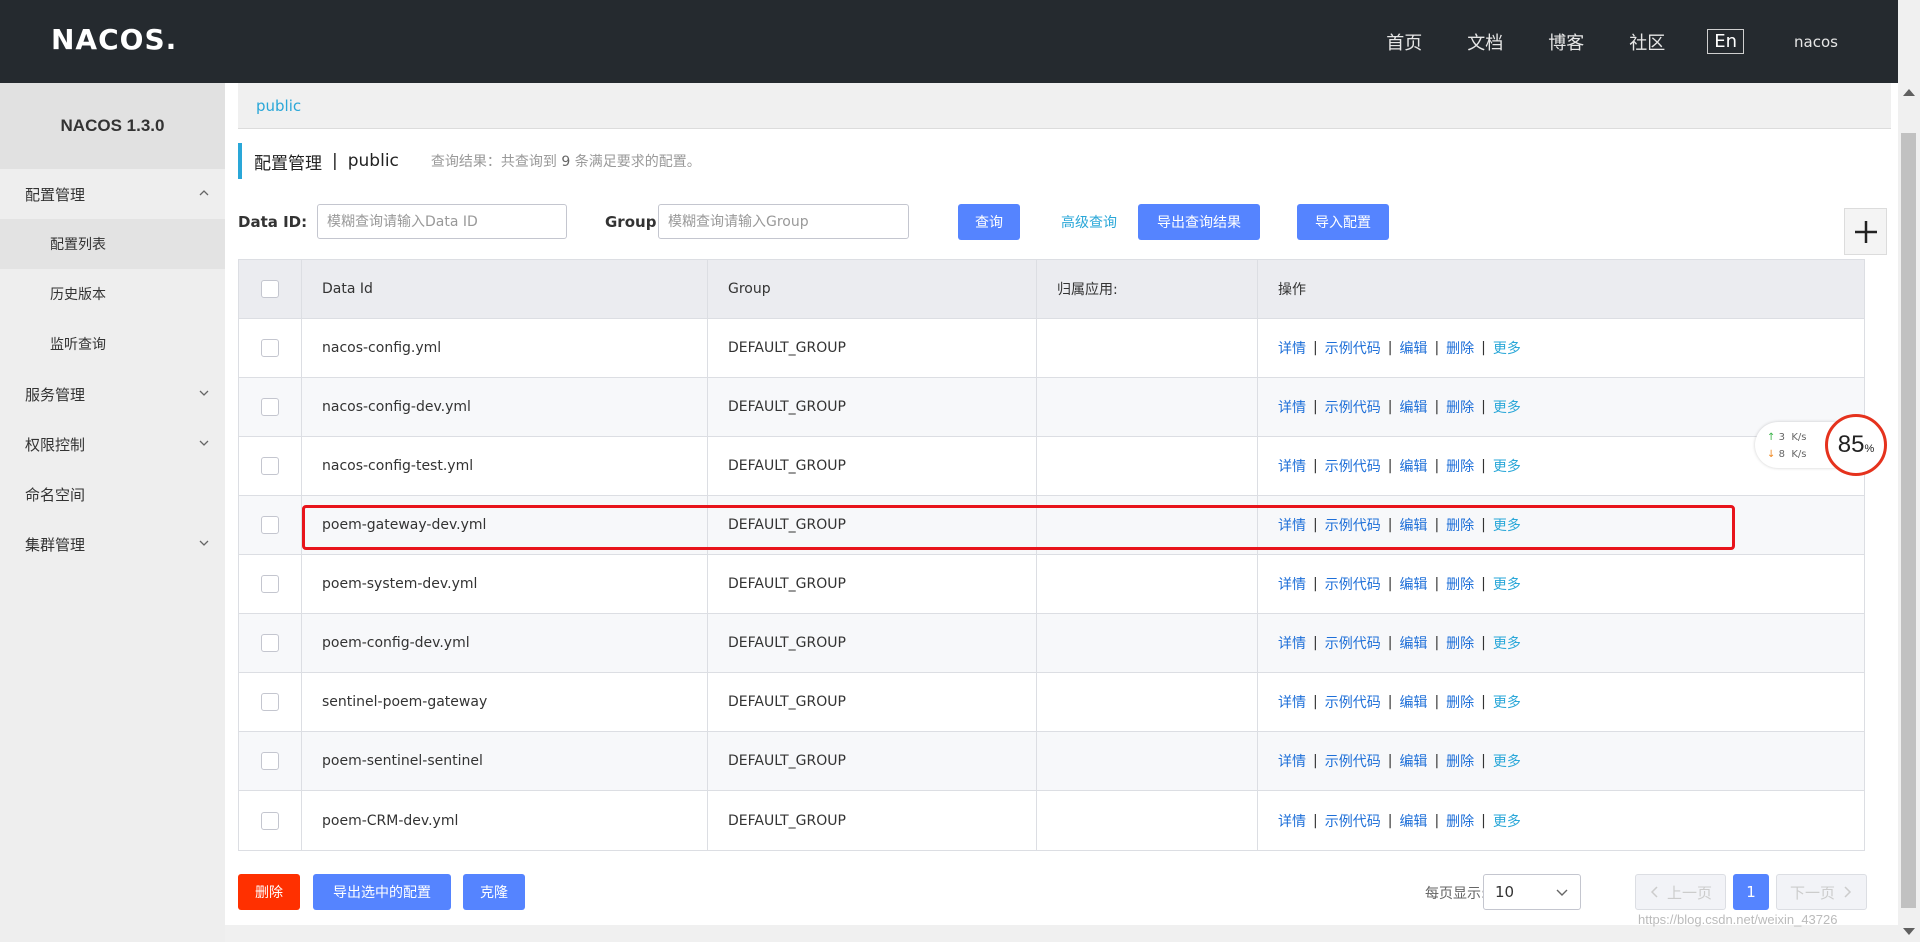 The height and width of the screenshot is (942, 1920). What do you see at coordinates (1689, 892) in the screenshot?
I see `prev-page-label: 上一页` at bounding box center [1689, 892].